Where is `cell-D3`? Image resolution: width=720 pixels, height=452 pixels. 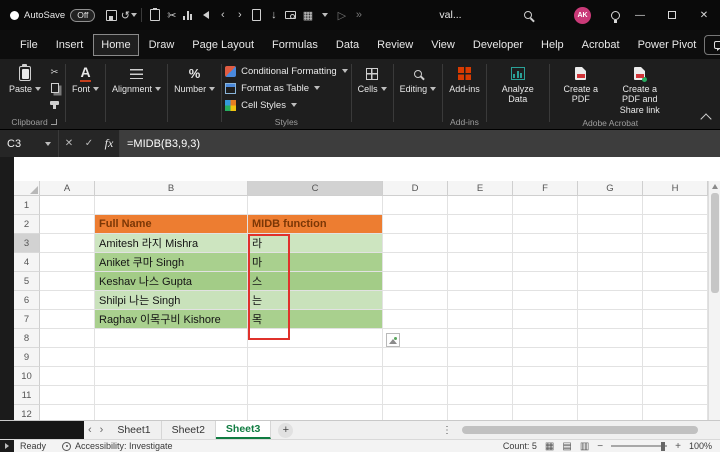 cell-D3 is located at coordinates (415, 243).